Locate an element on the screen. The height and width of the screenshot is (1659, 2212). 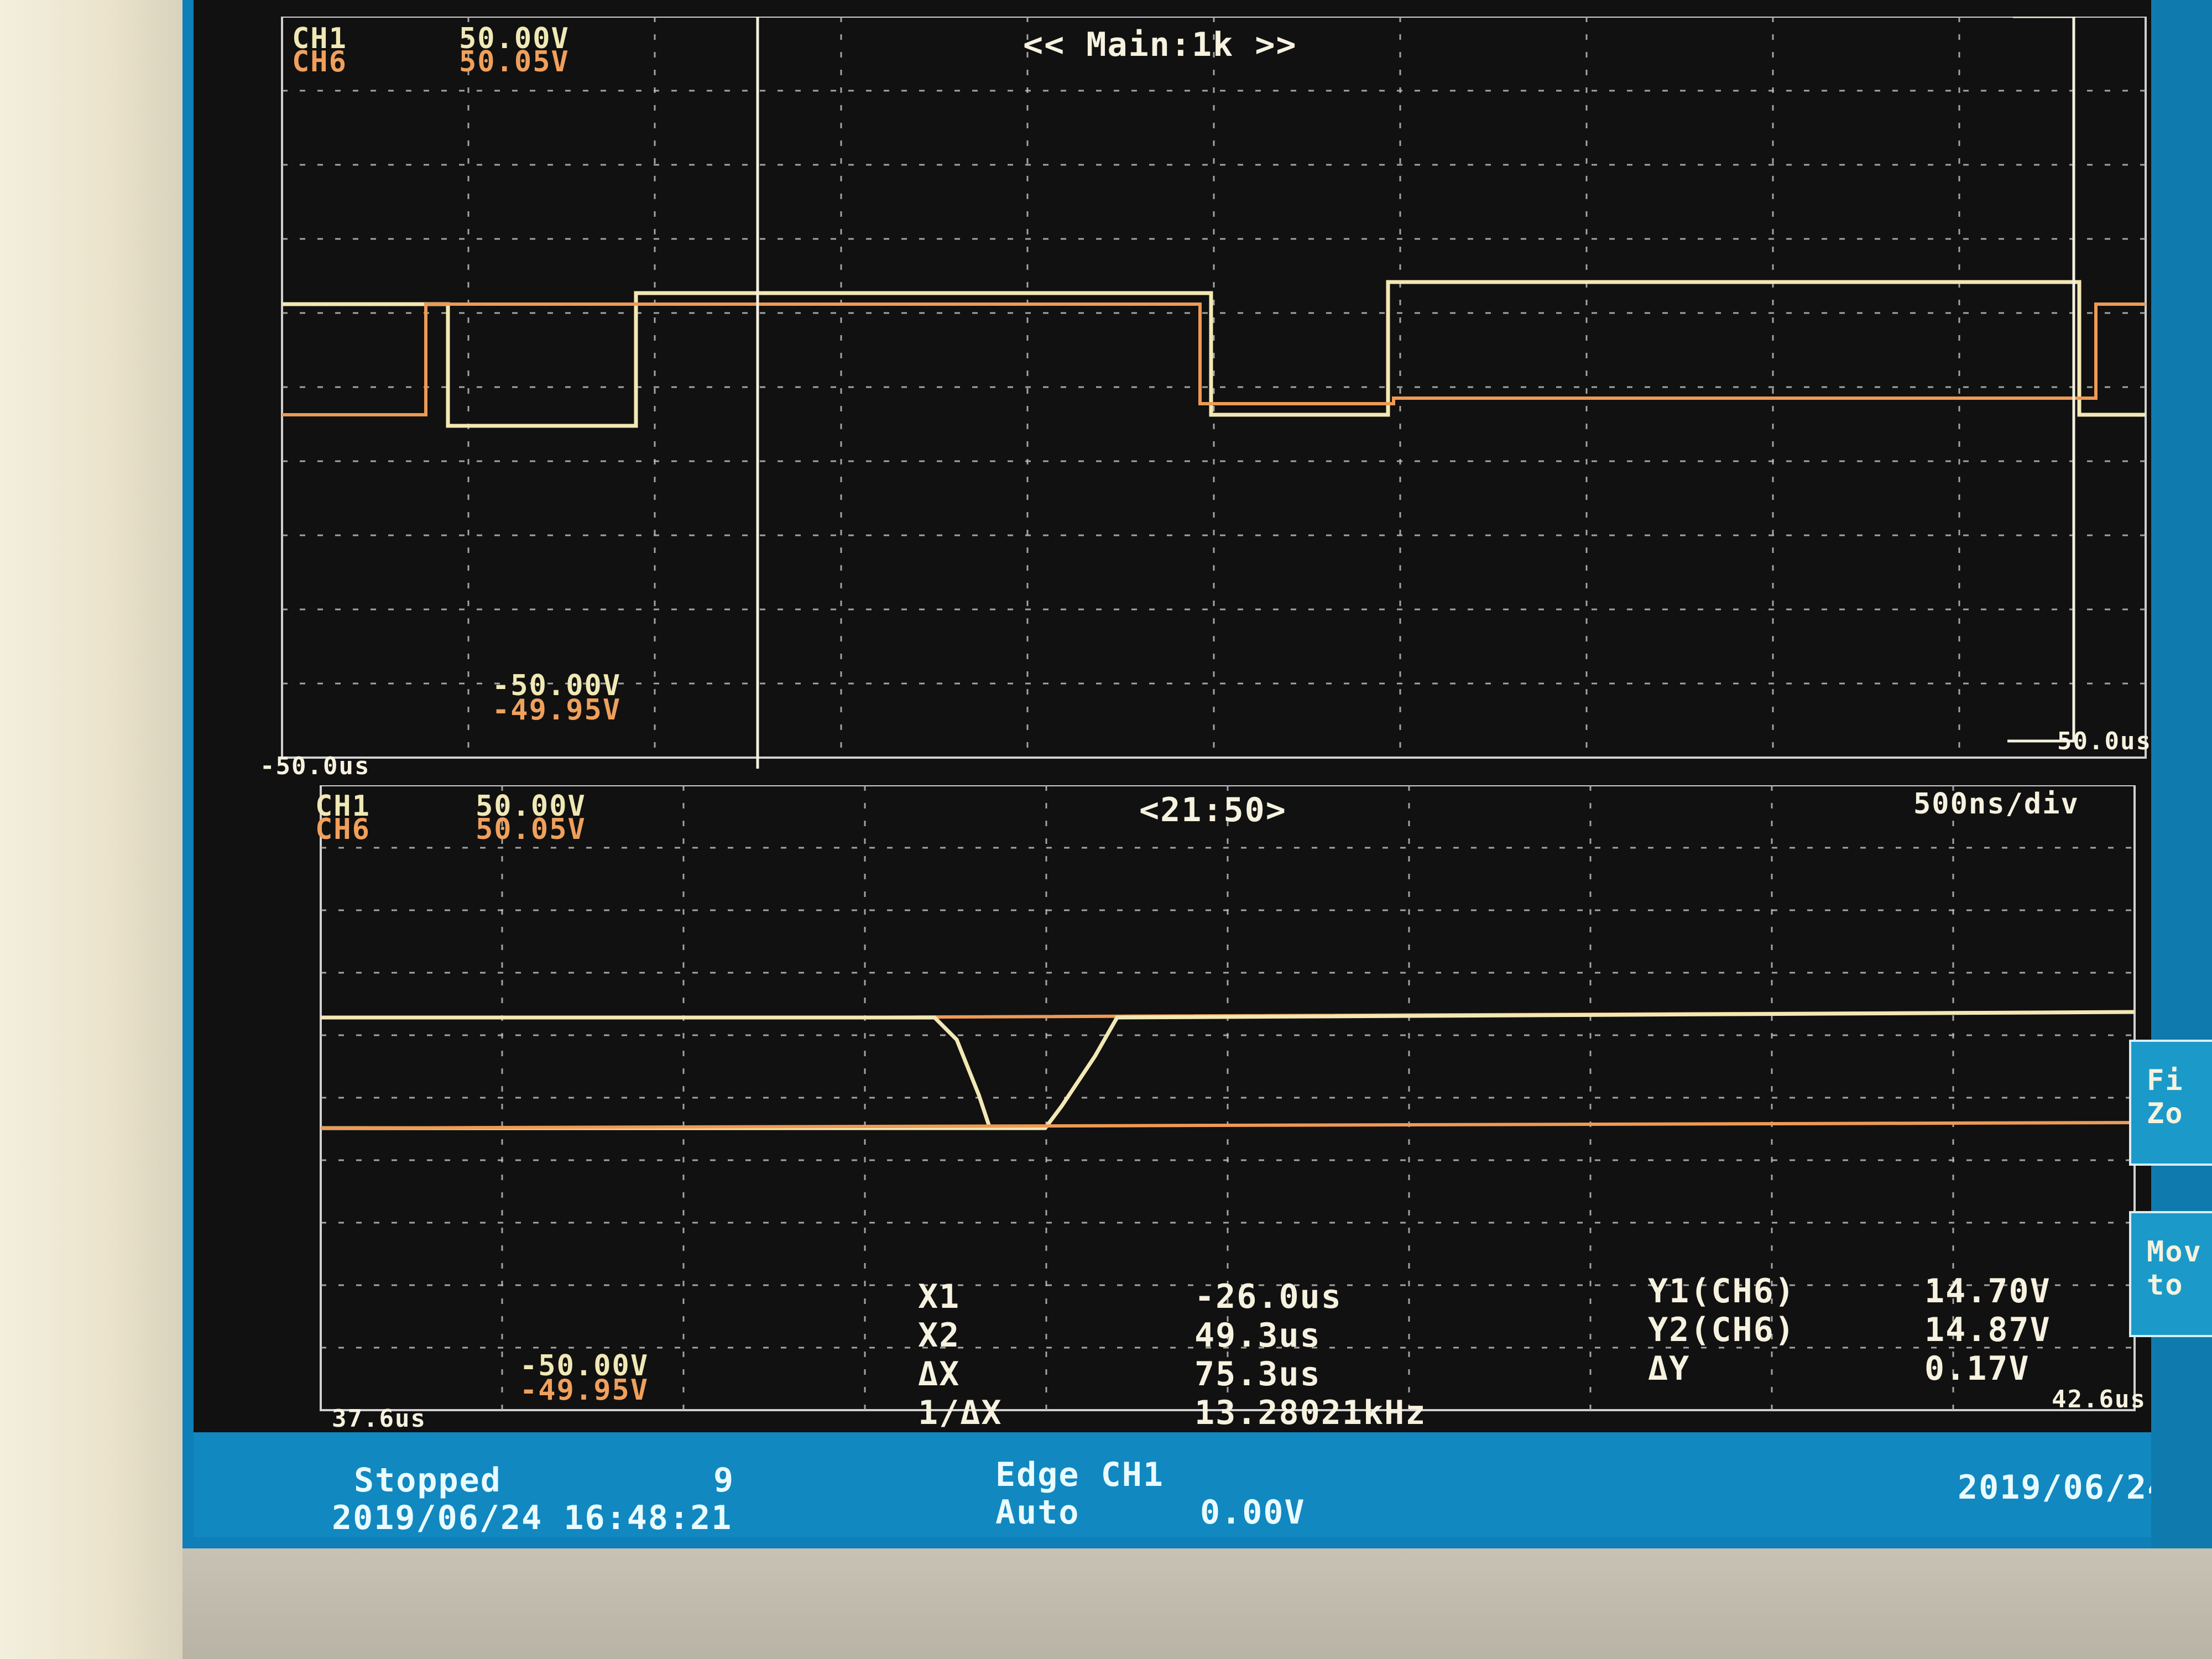
dy-label: ΔY is located at coordinates (1670, 1369).